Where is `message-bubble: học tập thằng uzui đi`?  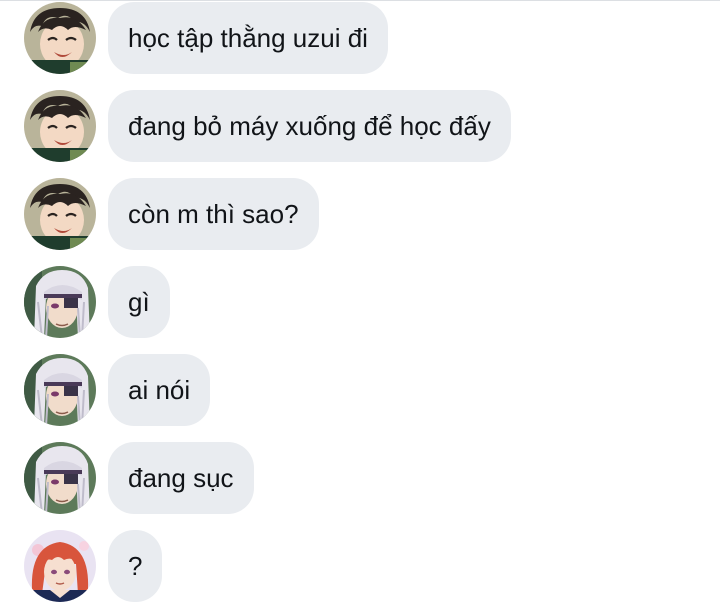
message-bubble: học tập thằng uzui đi is located at coordinates (248, 38).